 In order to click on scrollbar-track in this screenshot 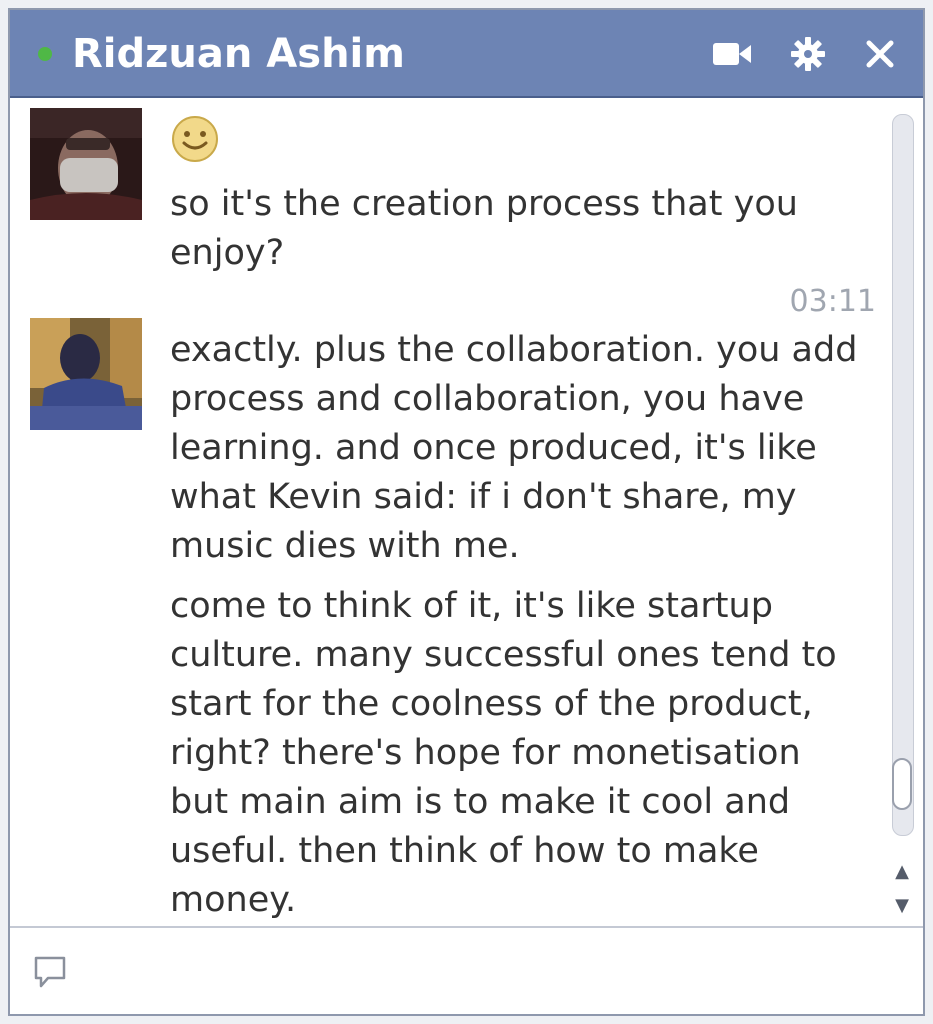, I will do `click(903, 475)`.